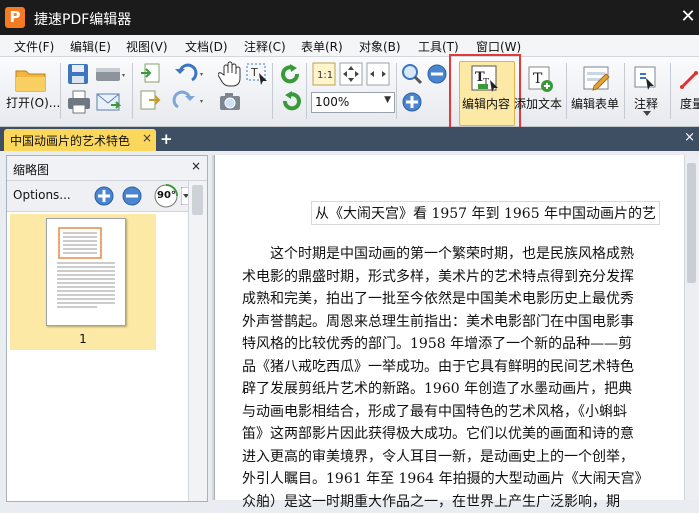 This screenshot has width=699, height=513. I want to click on panel-header: 缩略图 ×, so click(107, 168).